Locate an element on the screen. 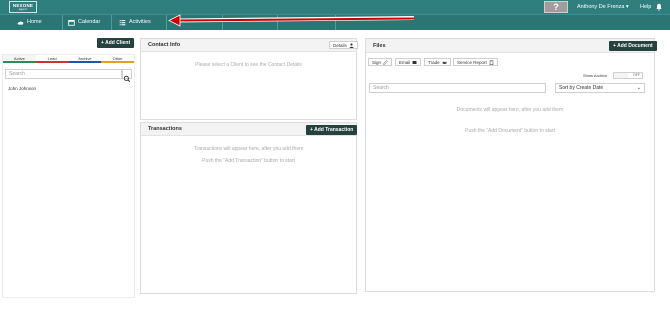 This screenshot has width=670, height=325. email-button-label: Email is located at coordinates (405, 62).